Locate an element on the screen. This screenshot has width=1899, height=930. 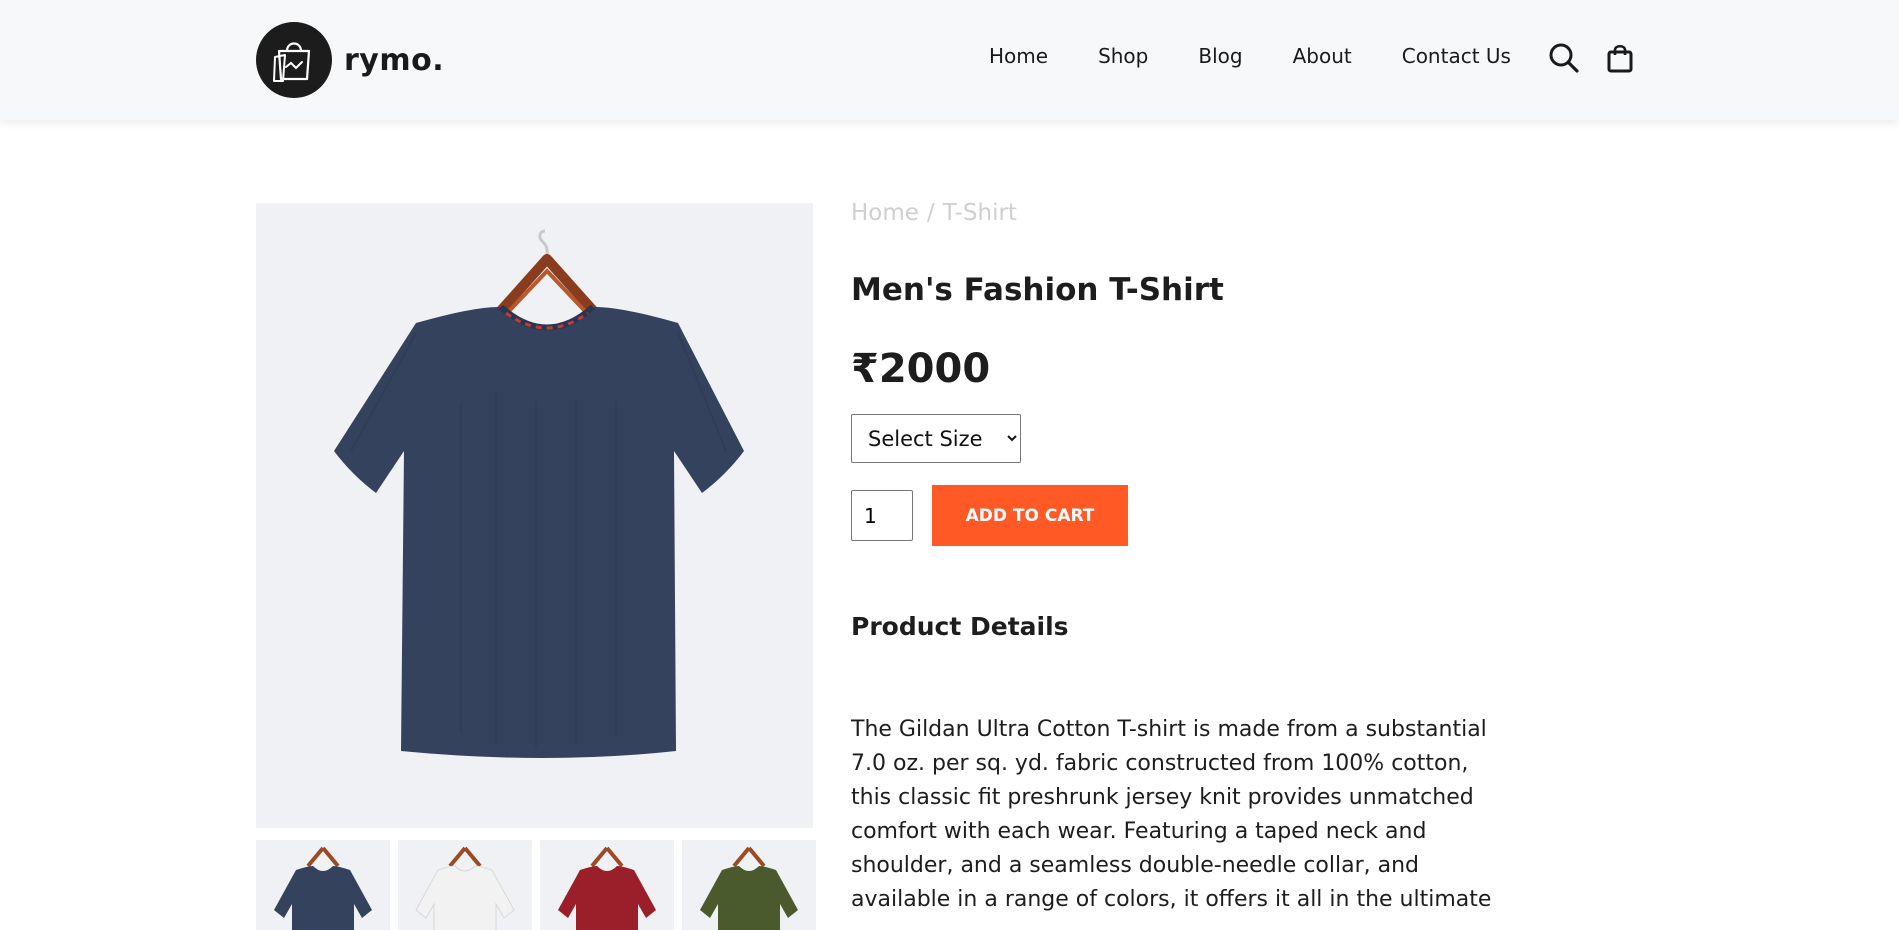
breadcrumb-category: T-Shirt is located at coordinates (980, 213).